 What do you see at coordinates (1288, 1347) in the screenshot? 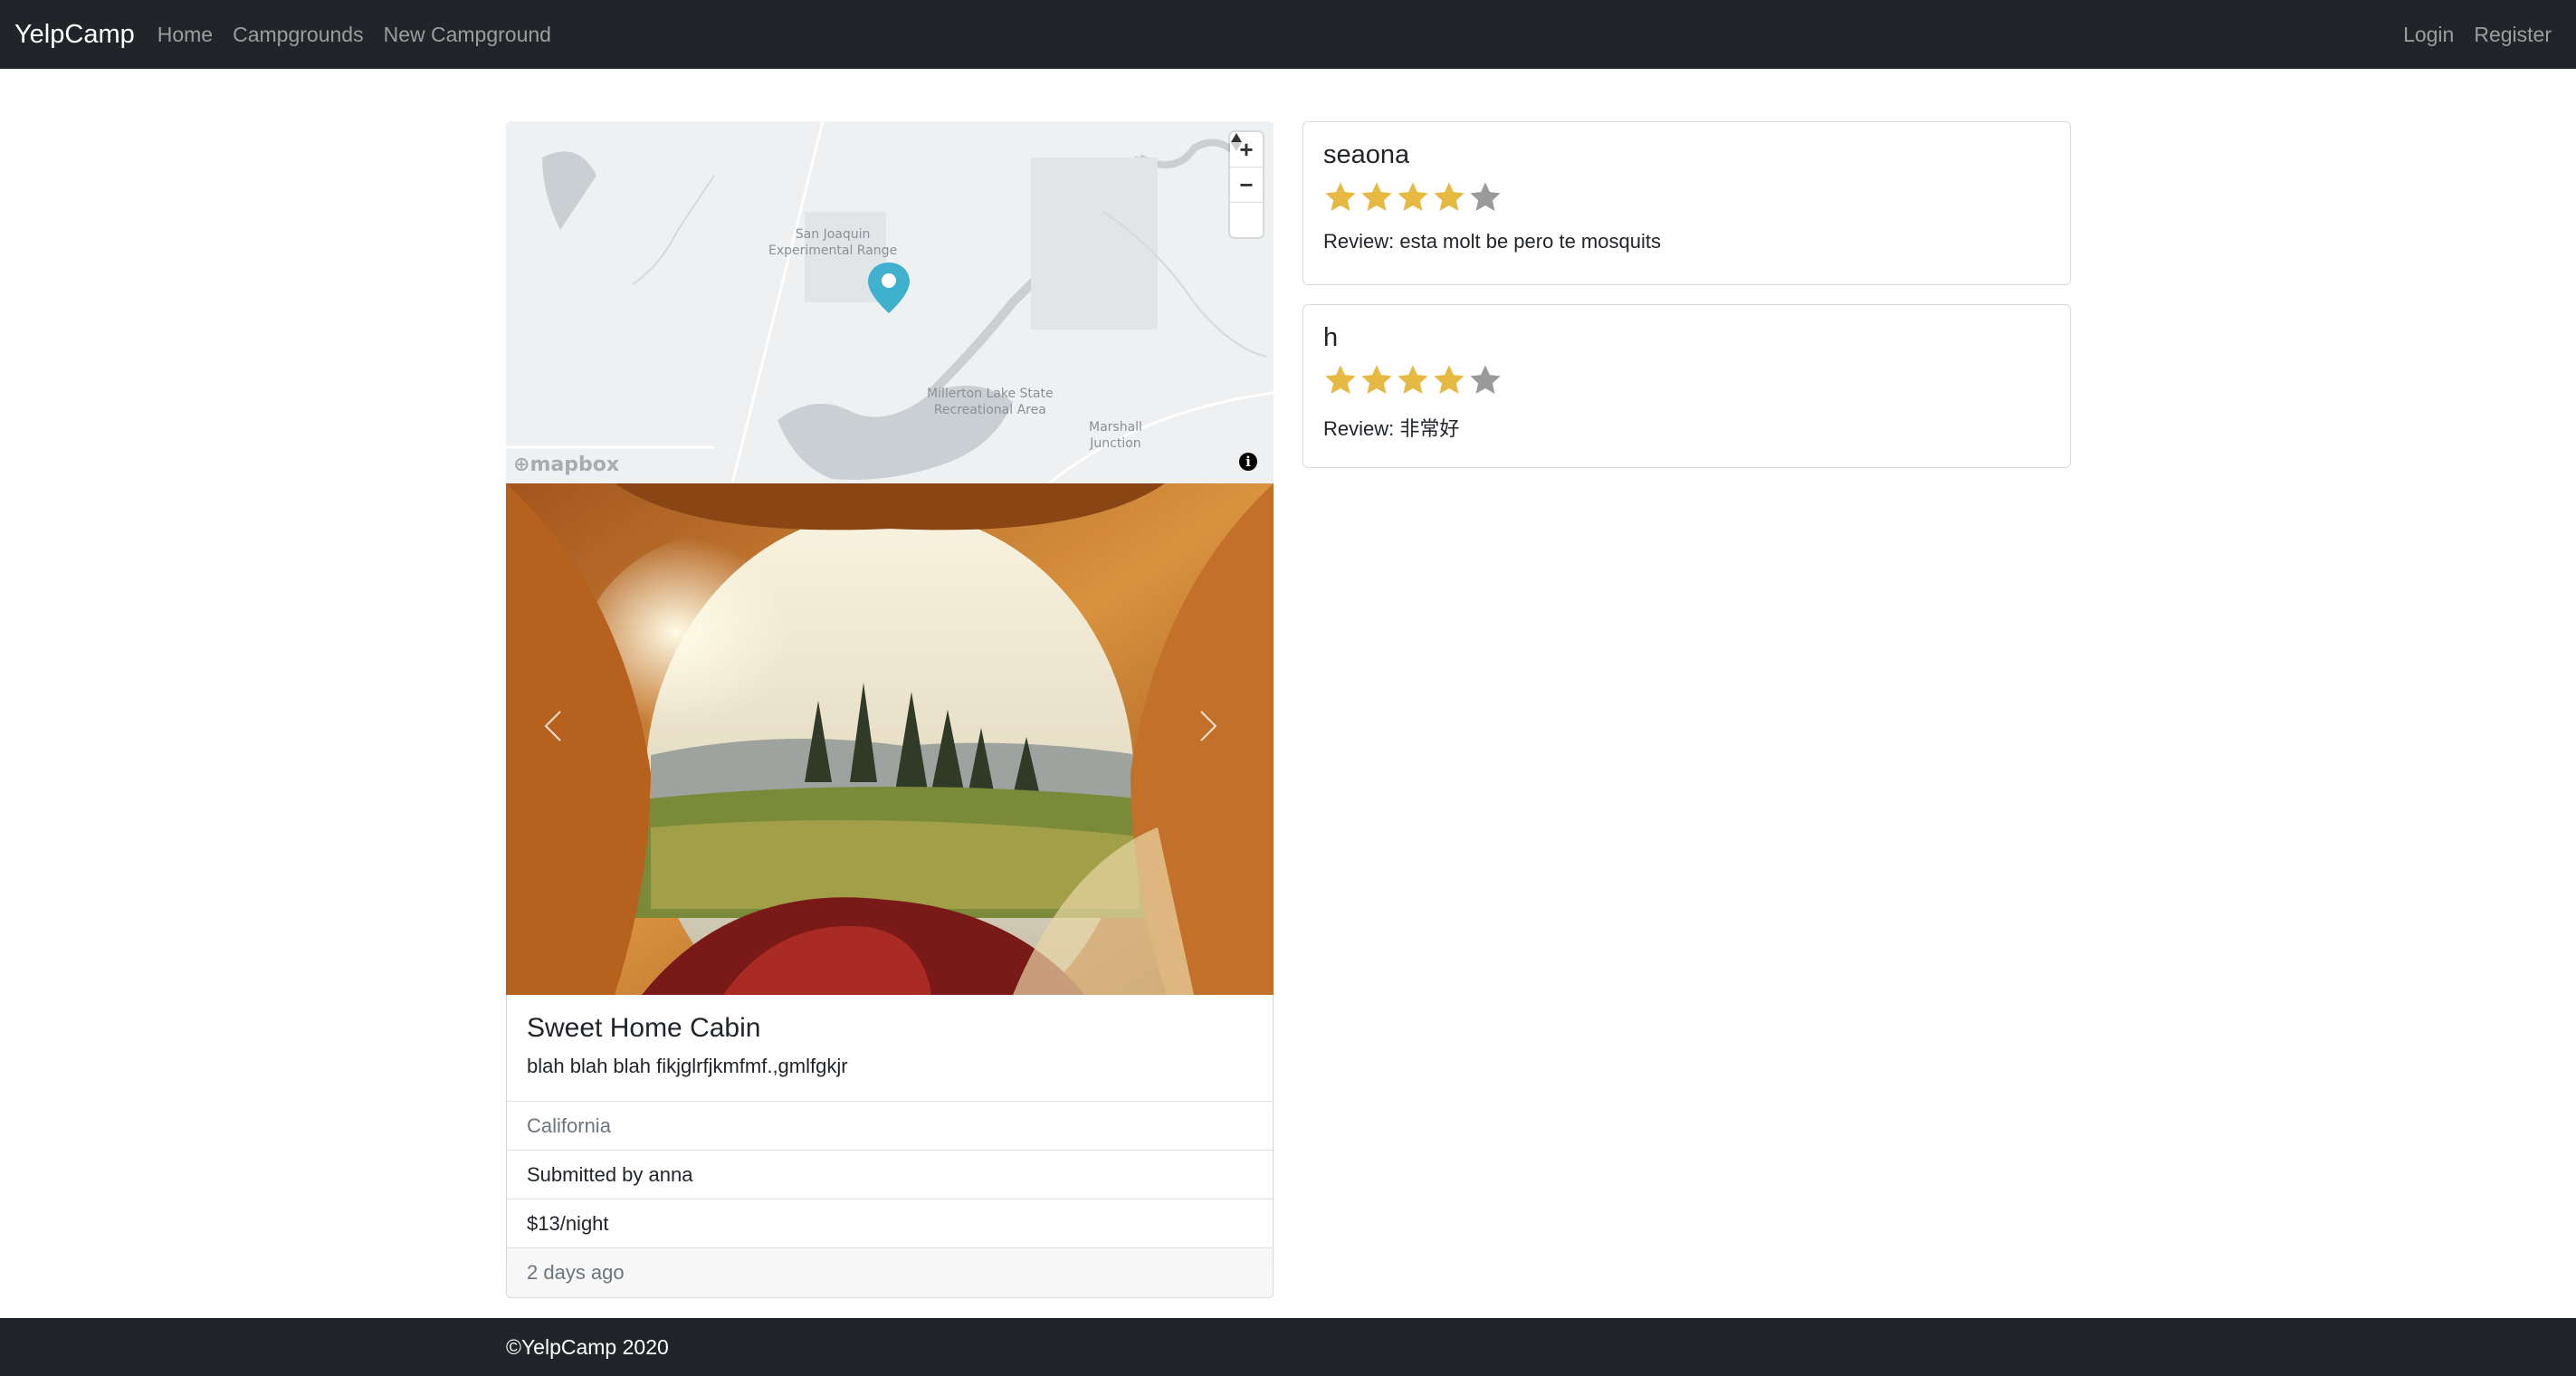
I see `footer: ©YelpCamp 2020` at bounding box center [1288, 1347].